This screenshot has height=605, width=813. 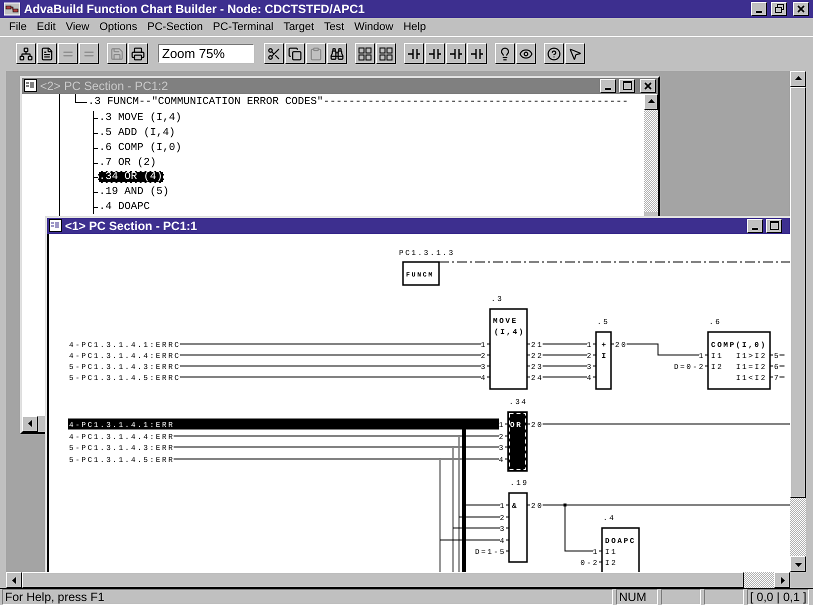 I want to click on tree-item: .7 OR (2), so click(x=128, y=162).